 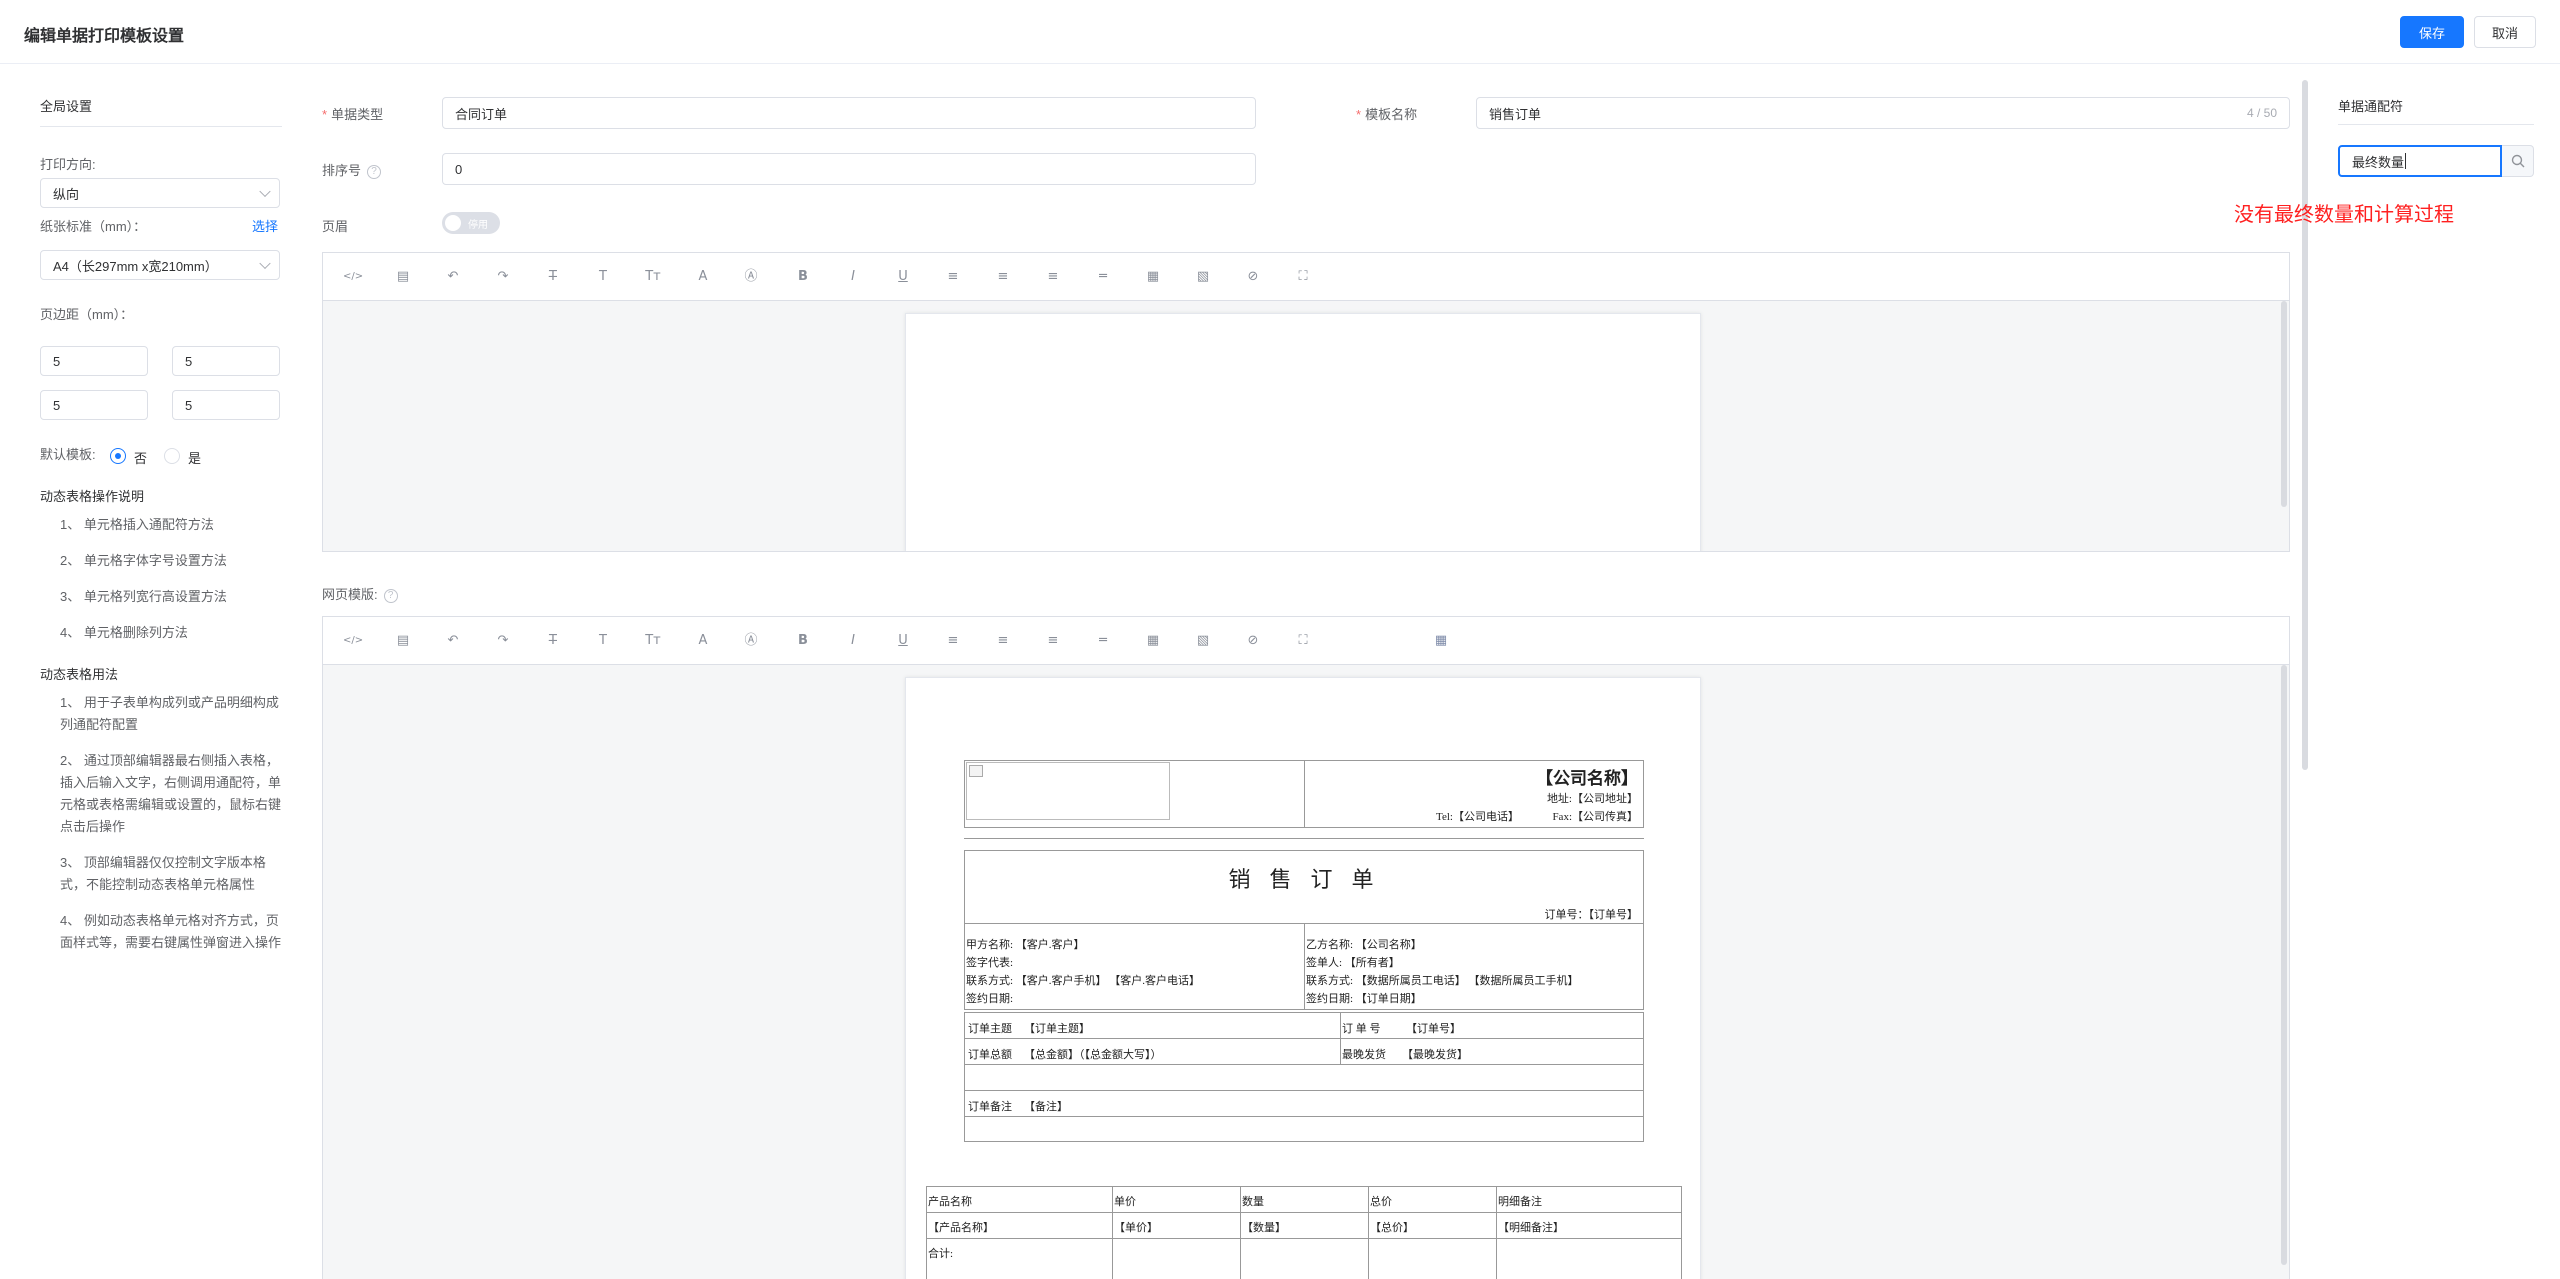 What do you see at coordinates (1068, 791) in the screenshot?
I see `logo-image` at bounding box center [1068, 791].